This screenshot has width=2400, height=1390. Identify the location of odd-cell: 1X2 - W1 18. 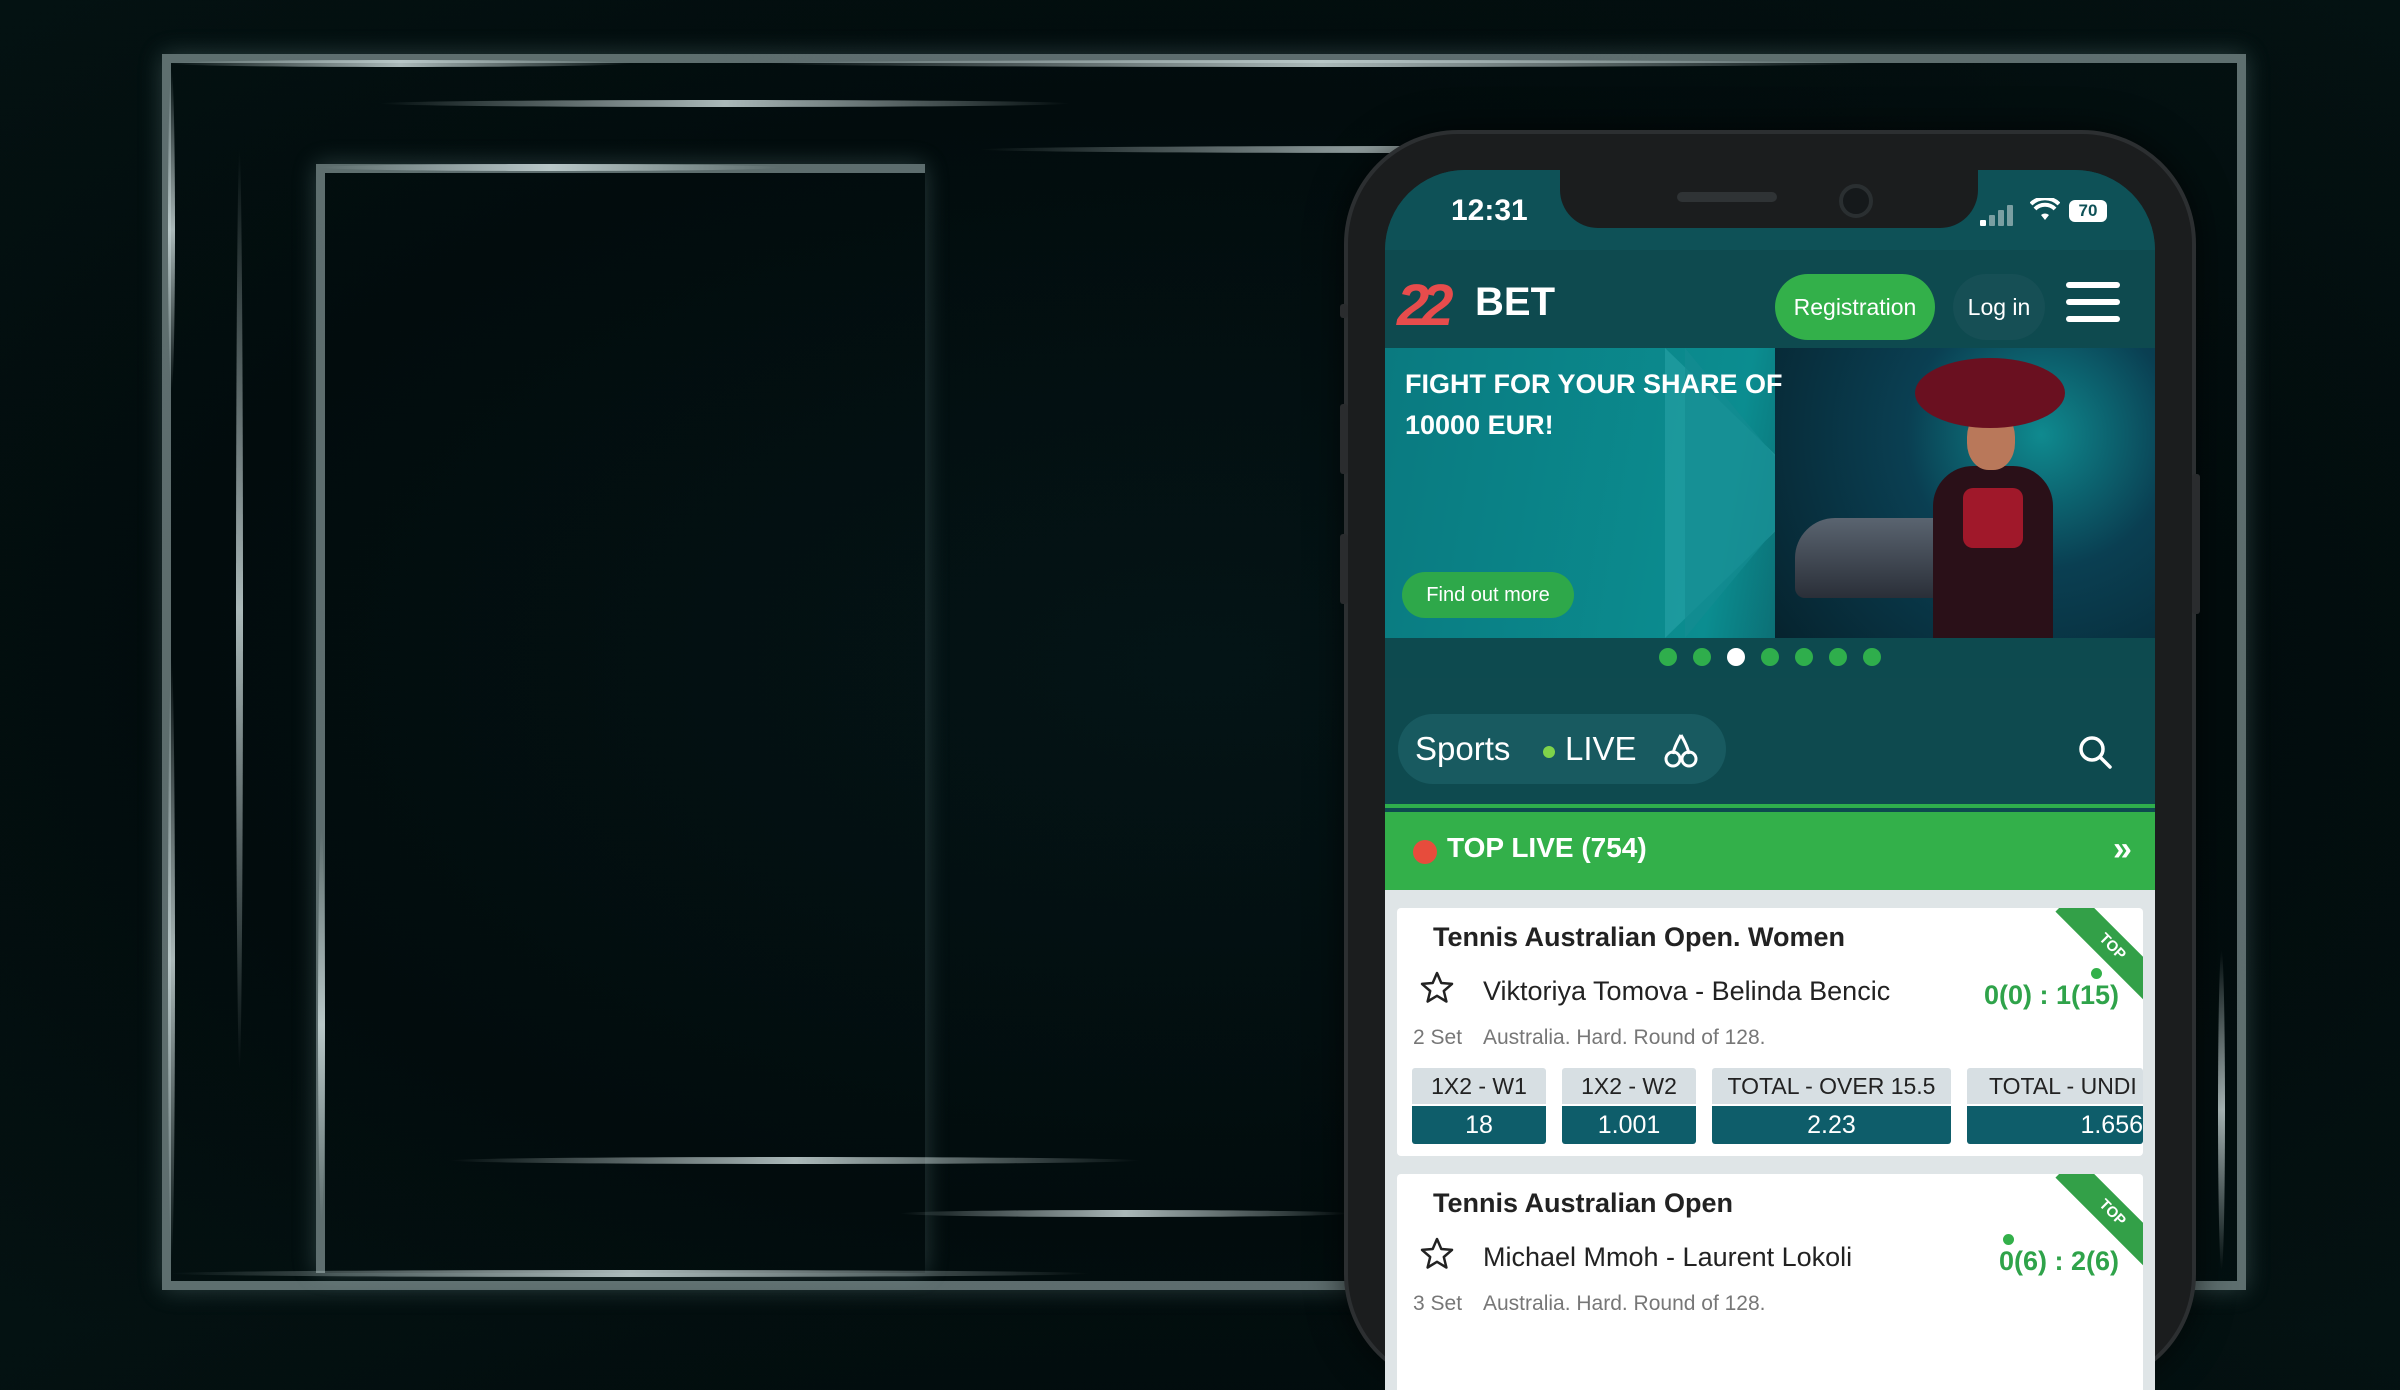
(1479, 1106).